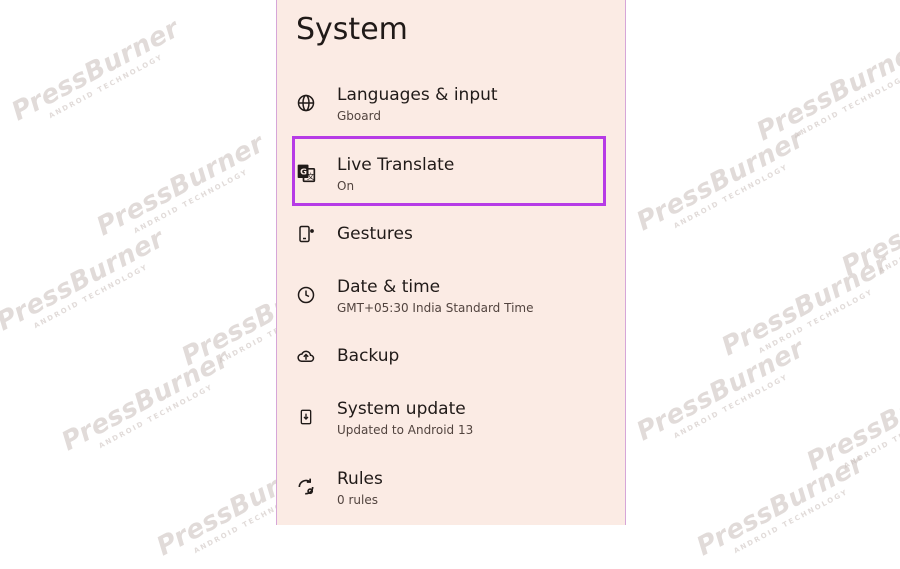 Image resolution: width=900 pixels, height=569 pixels. What do you see at coordinates (401, 409) in the screenshot?
I see `setting-title: System update` at bounding box center [401, 409].